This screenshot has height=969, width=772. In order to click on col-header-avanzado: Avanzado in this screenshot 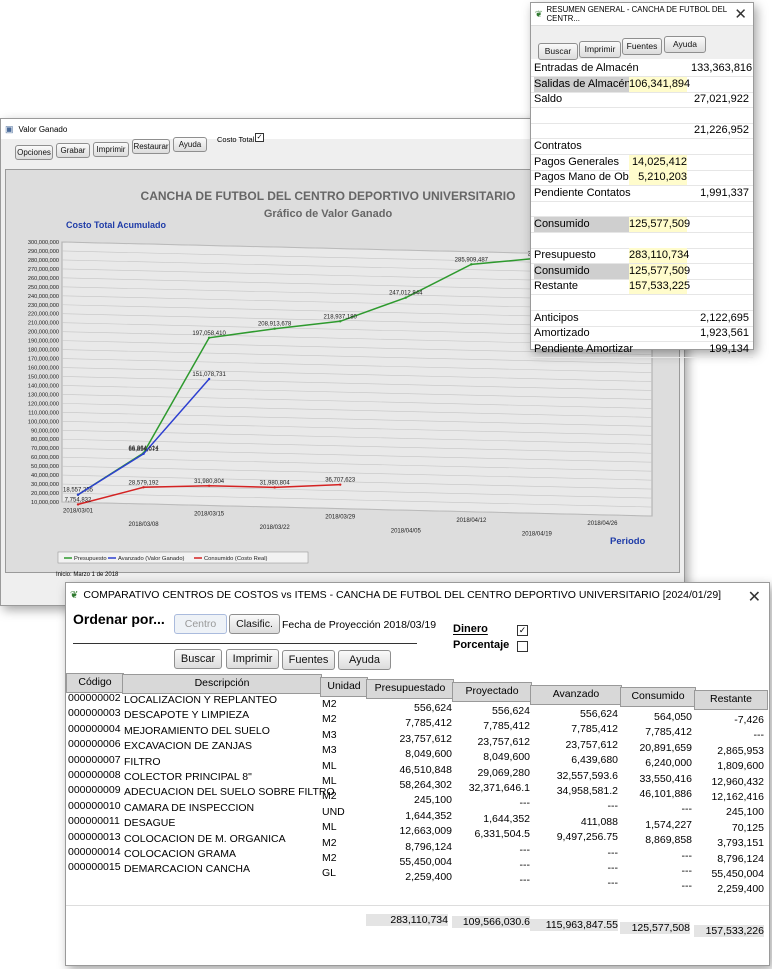, I will do `click(576, 695)`.